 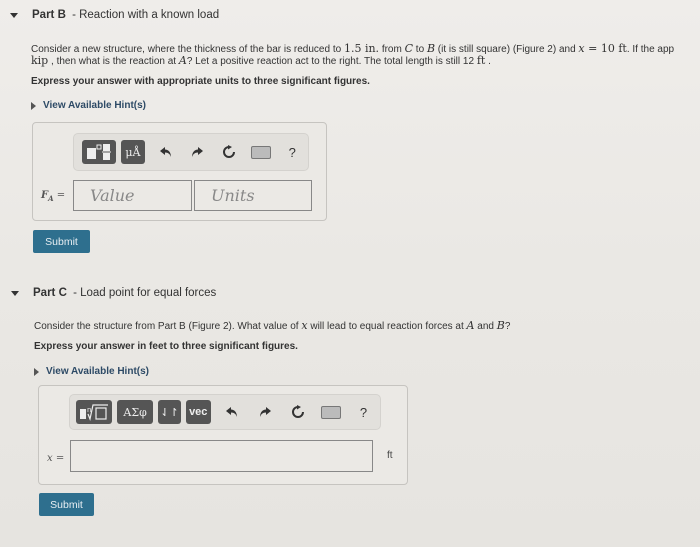 What do you see at coordinates (253, 195) in the screenshot?
I see `units-input: Units` at bounding box center [253, 195].